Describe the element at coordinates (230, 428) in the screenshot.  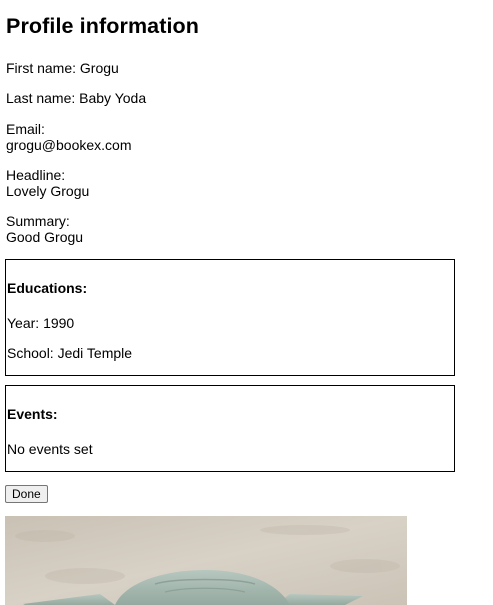
I see `events-section: Events: No events set` at that location.